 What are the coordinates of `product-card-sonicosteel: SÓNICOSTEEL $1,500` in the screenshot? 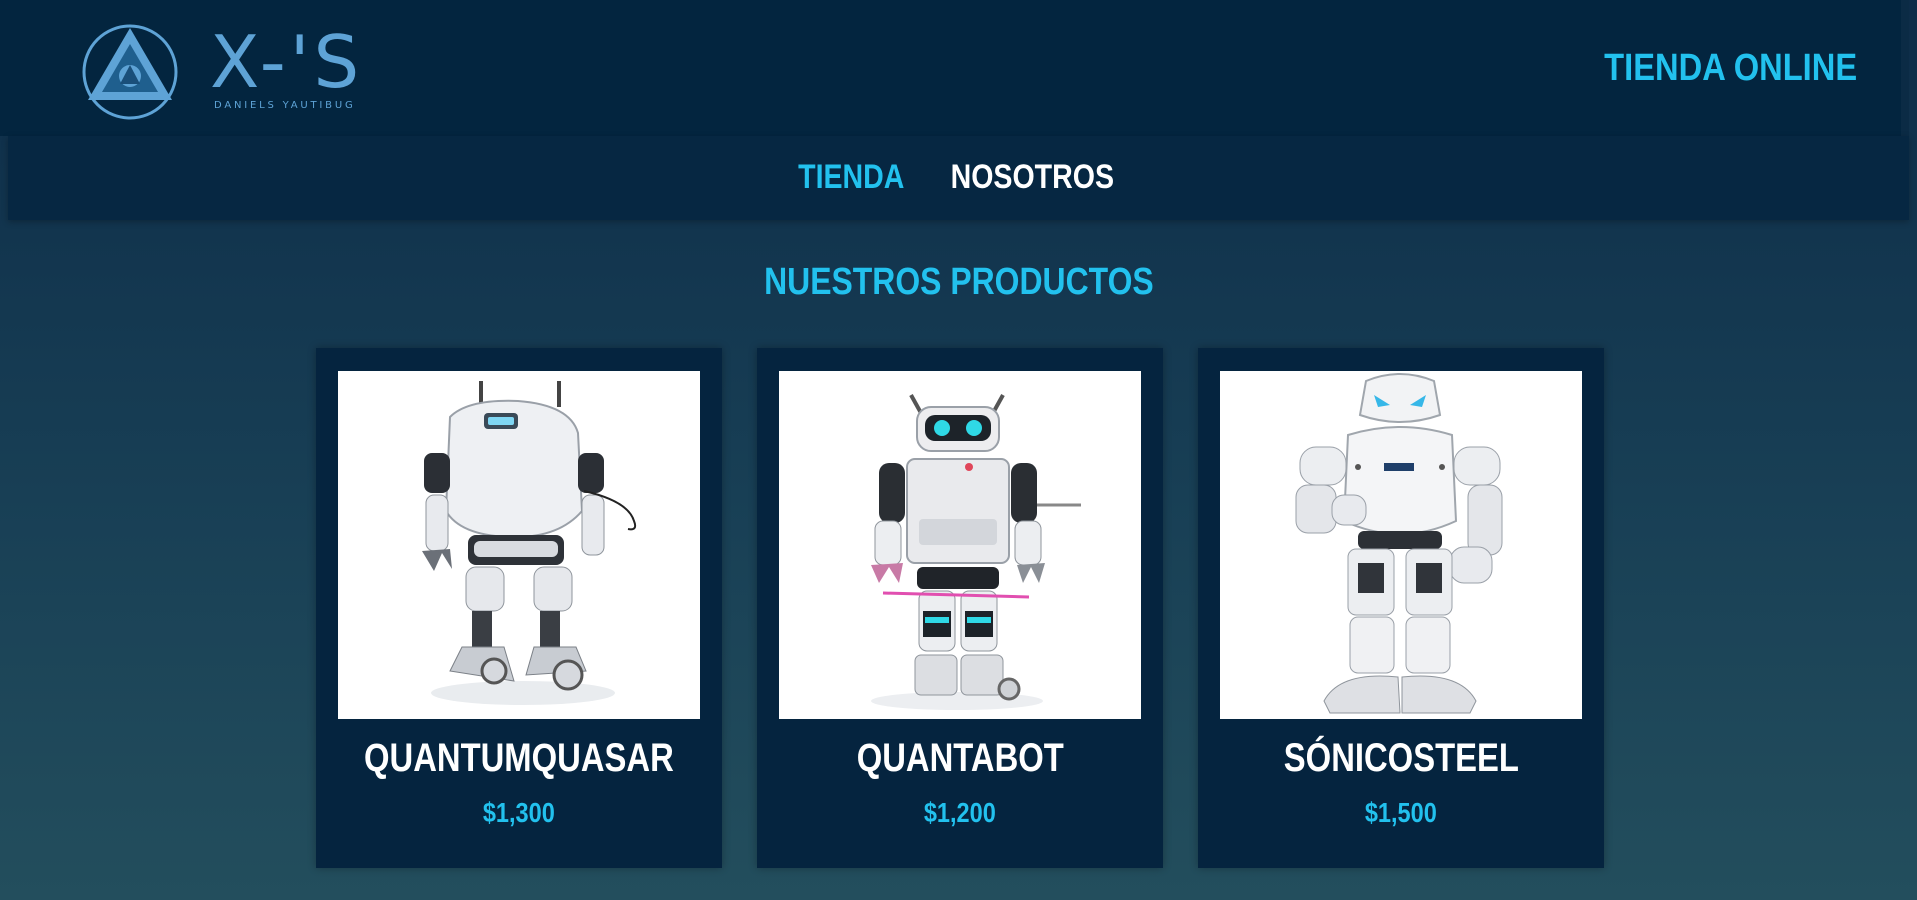 It's located at (1401, 608).